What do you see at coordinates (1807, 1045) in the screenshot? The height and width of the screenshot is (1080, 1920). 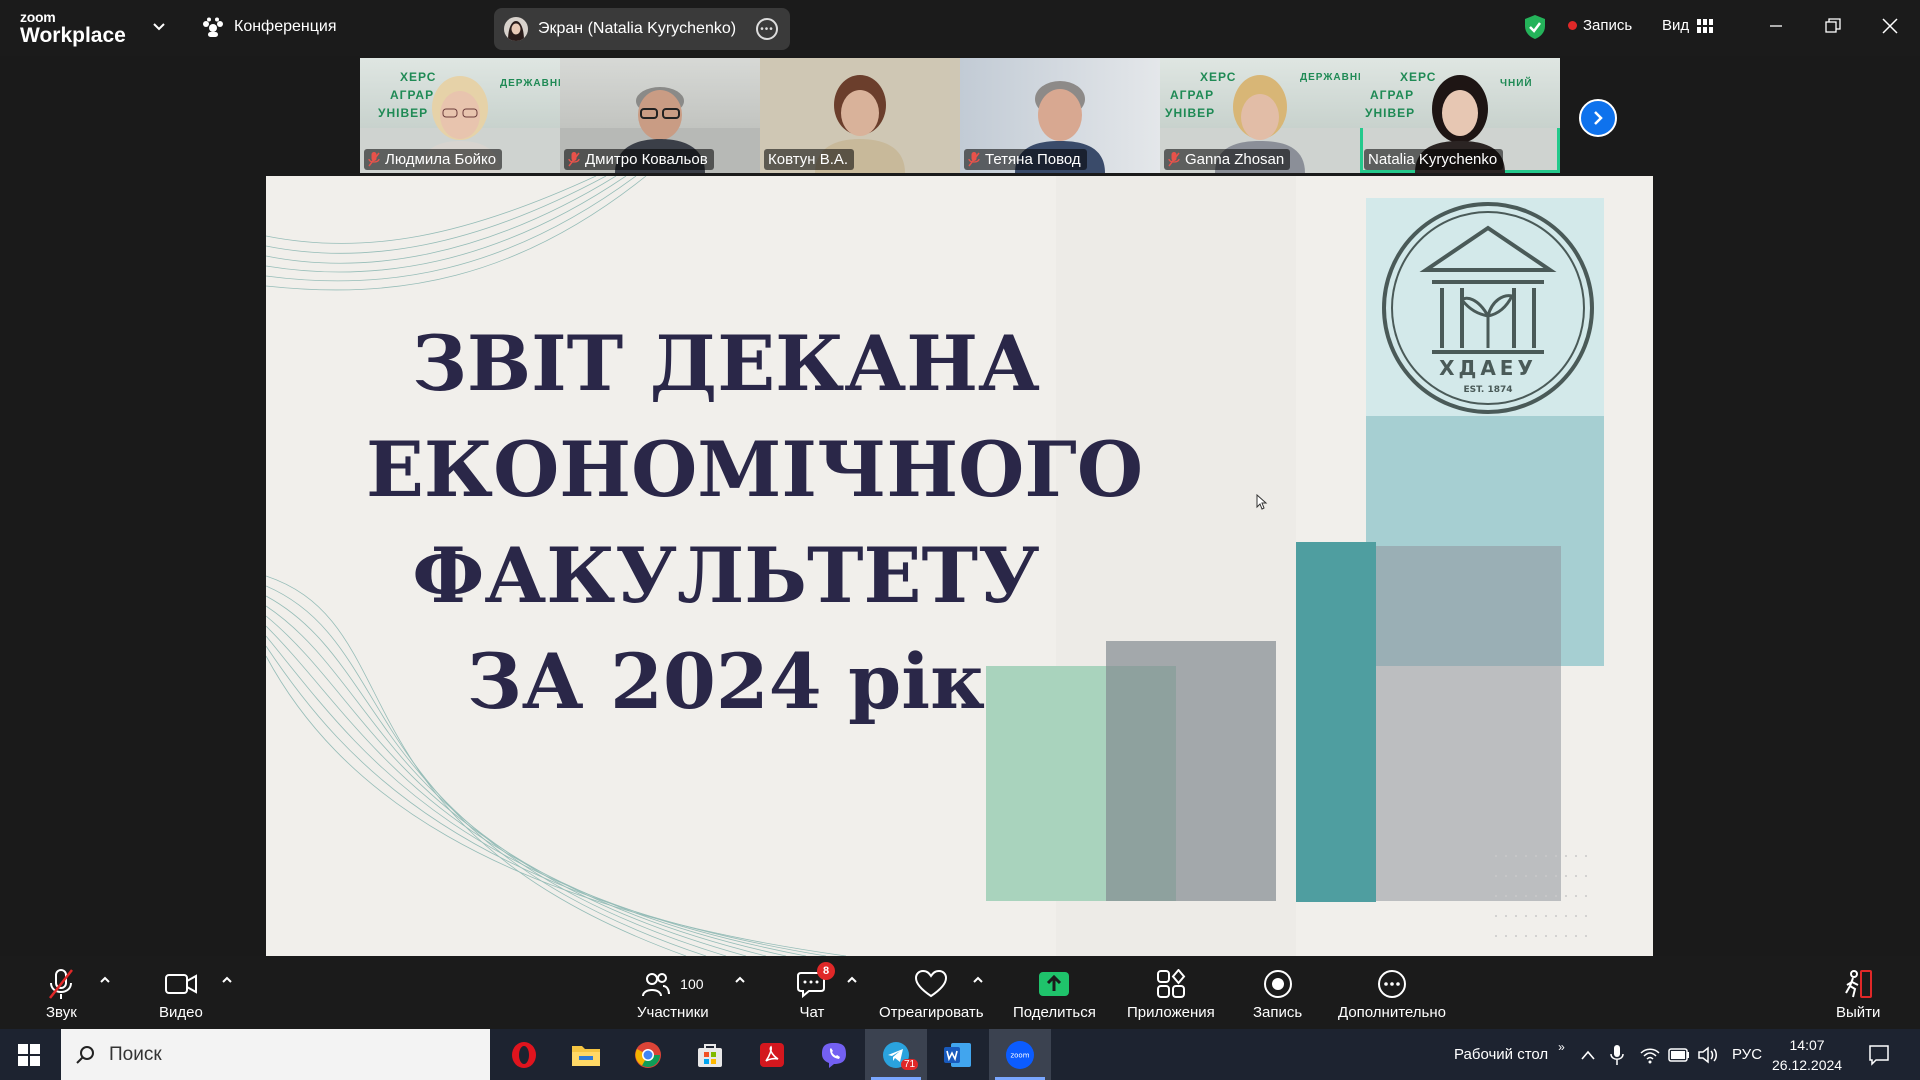 I see `clock-time: 14:07` at bounding box center [1807, 1045].